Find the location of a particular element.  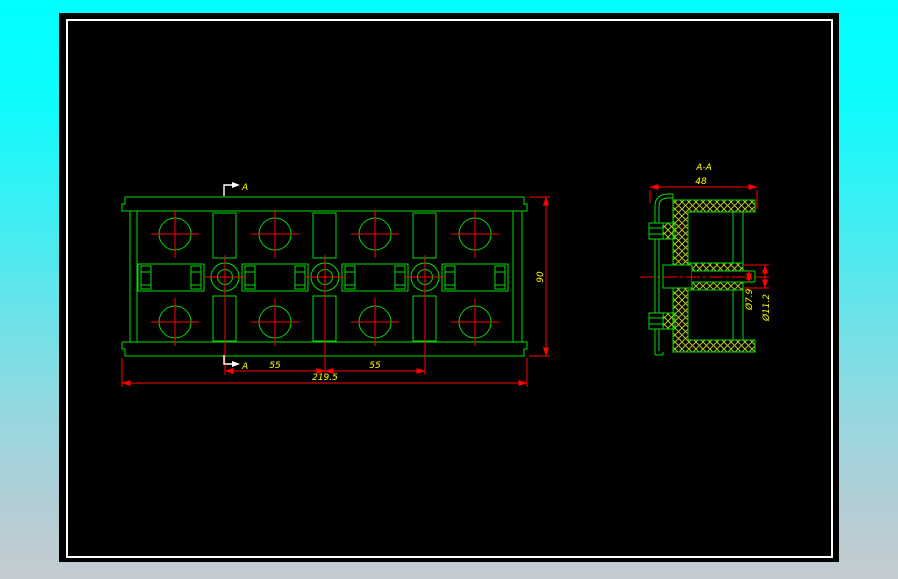

dim-pitch-2: 55 is located at coordinates (375, 366).